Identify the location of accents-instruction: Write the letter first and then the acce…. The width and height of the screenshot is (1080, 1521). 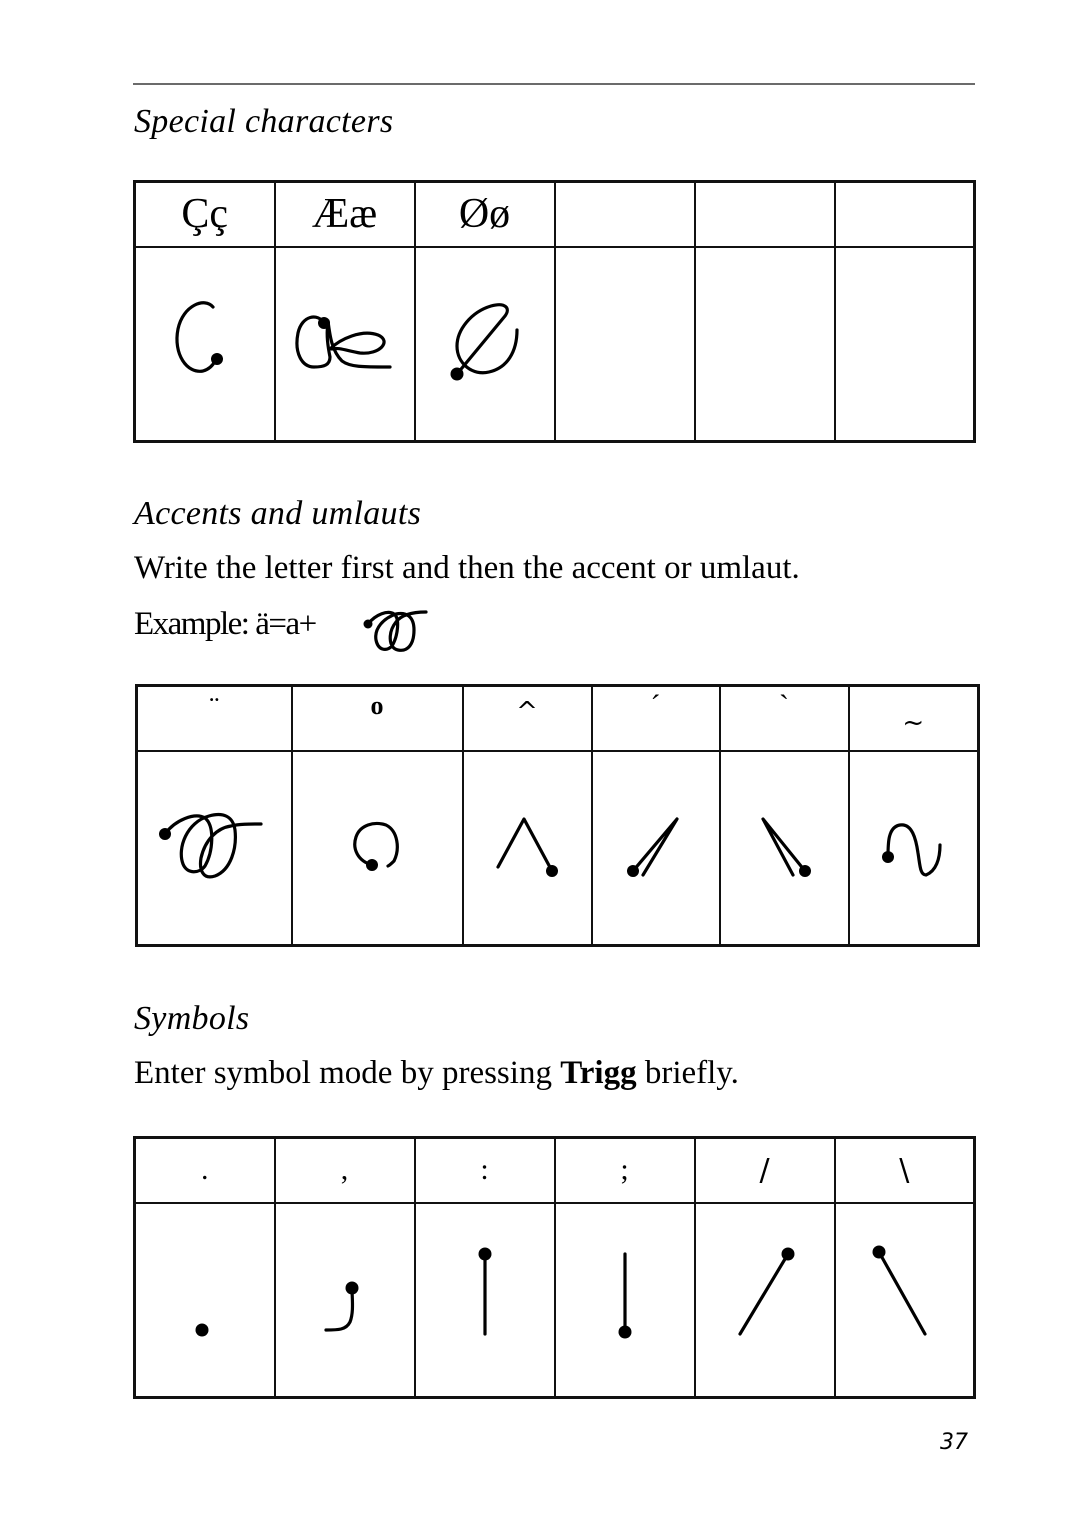
(467, 568).